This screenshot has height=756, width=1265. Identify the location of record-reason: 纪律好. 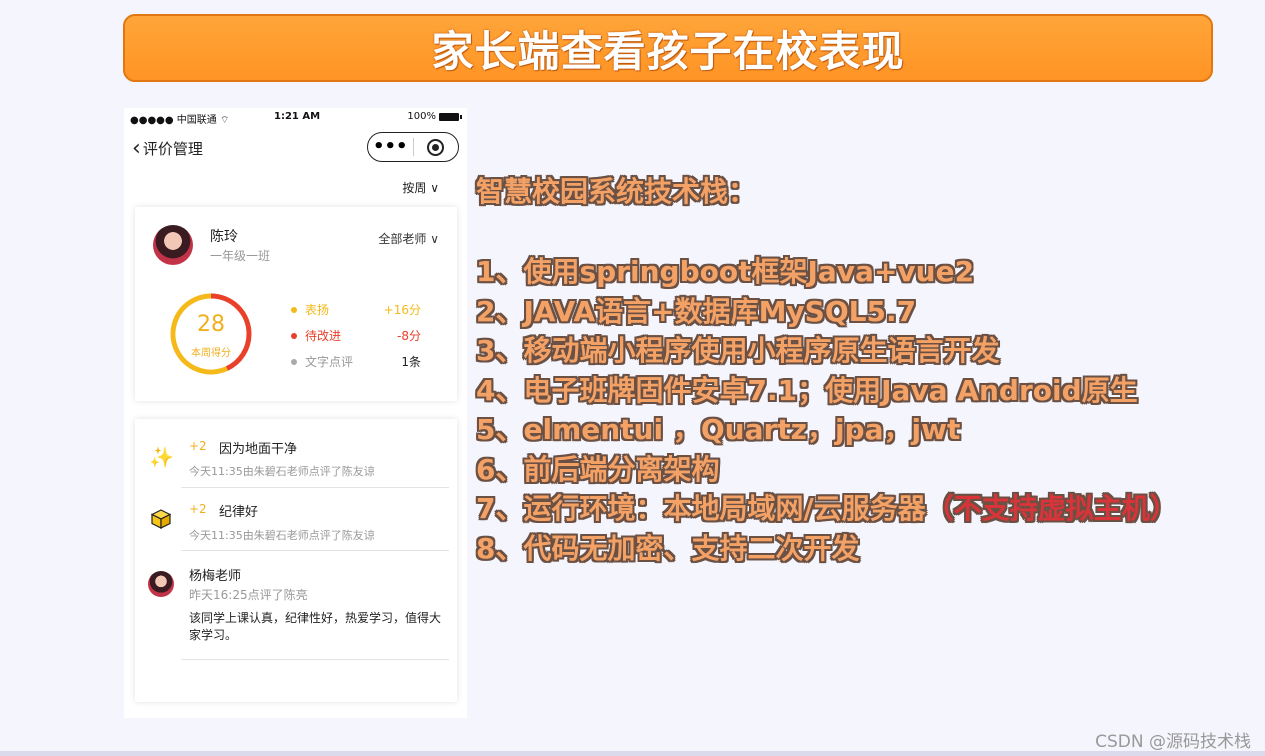
(239, 512).